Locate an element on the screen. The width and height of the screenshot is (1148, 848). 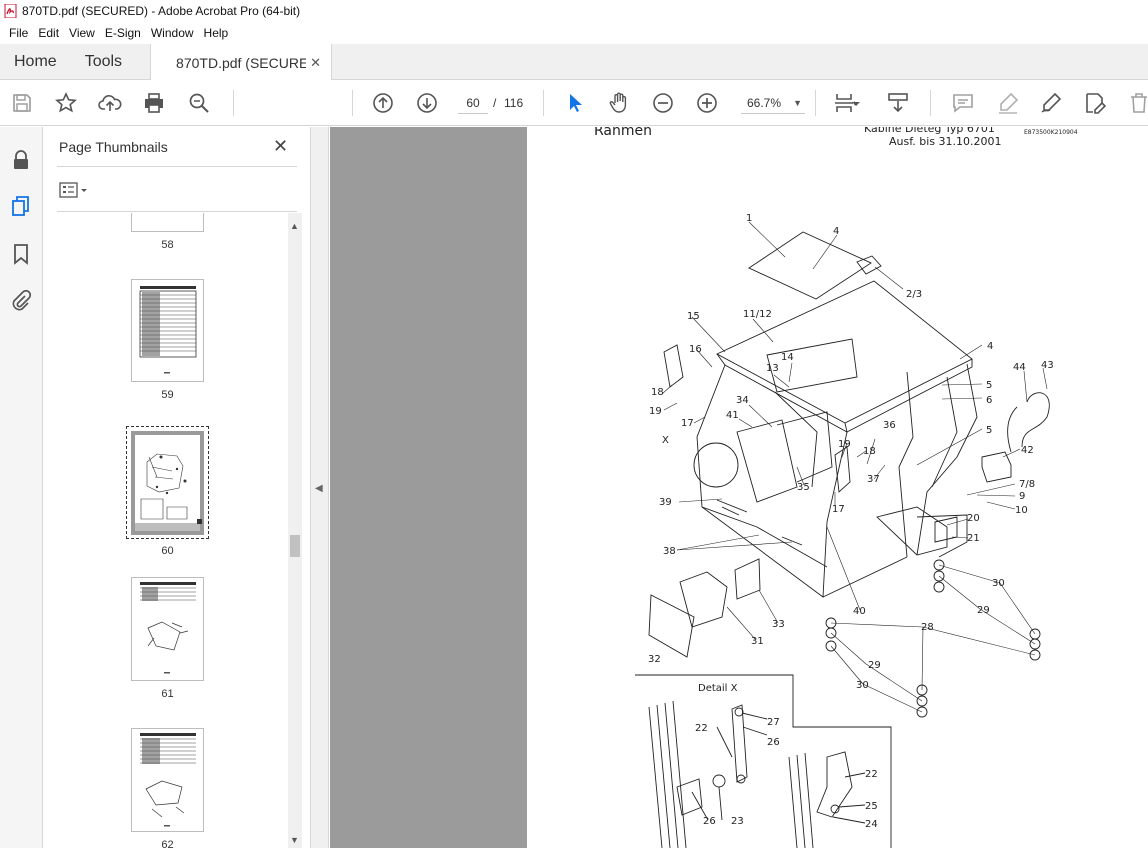
tab-bar: Home Tools 870TD.pdf (SECURE... ✕ is located at coordinates (574, 62).